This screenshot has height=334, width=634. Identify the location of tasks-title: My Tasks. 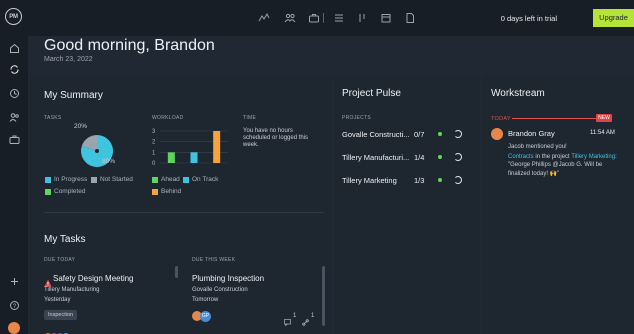
(65, 239).